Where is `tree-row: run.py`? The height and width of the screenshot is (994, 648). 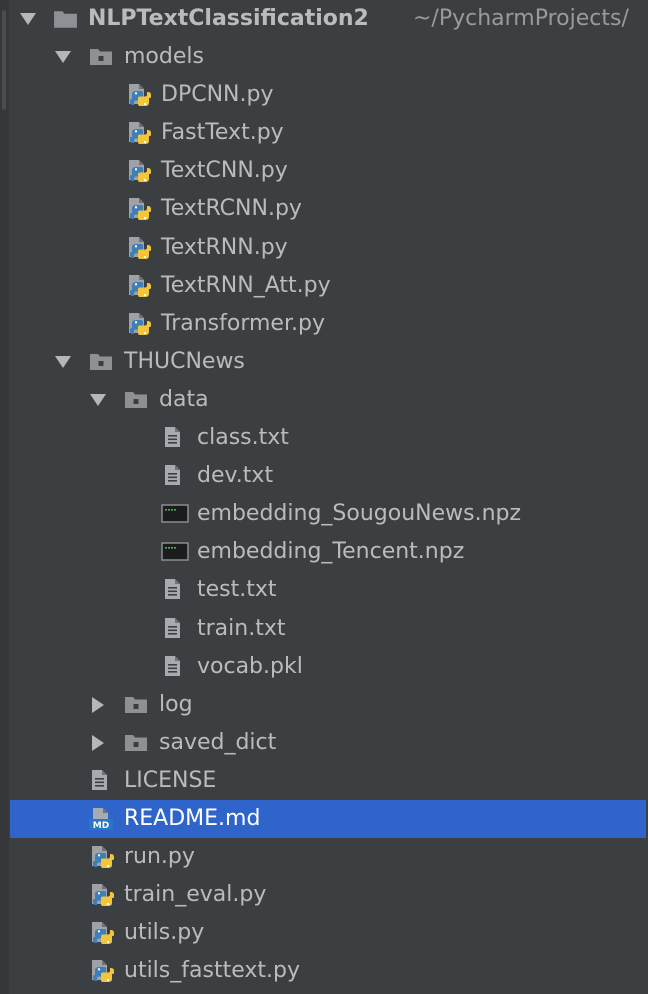
tree-row: run.py is located at coordinates (324, 857).